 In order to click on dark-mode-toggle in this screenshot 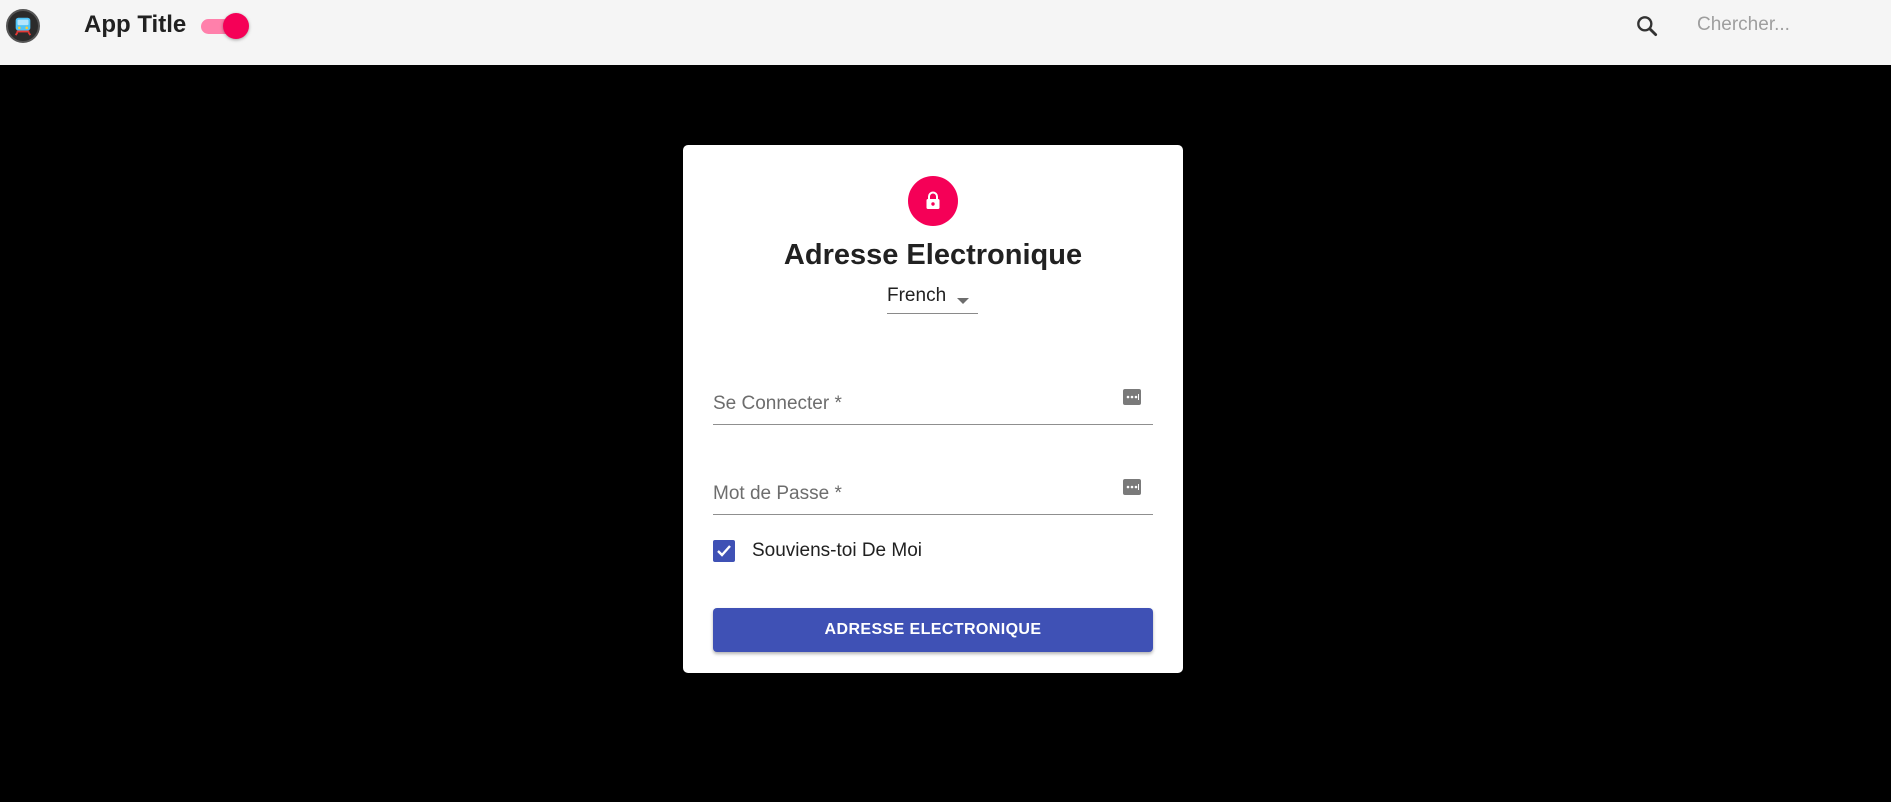, I will do `click(224, 26)`.